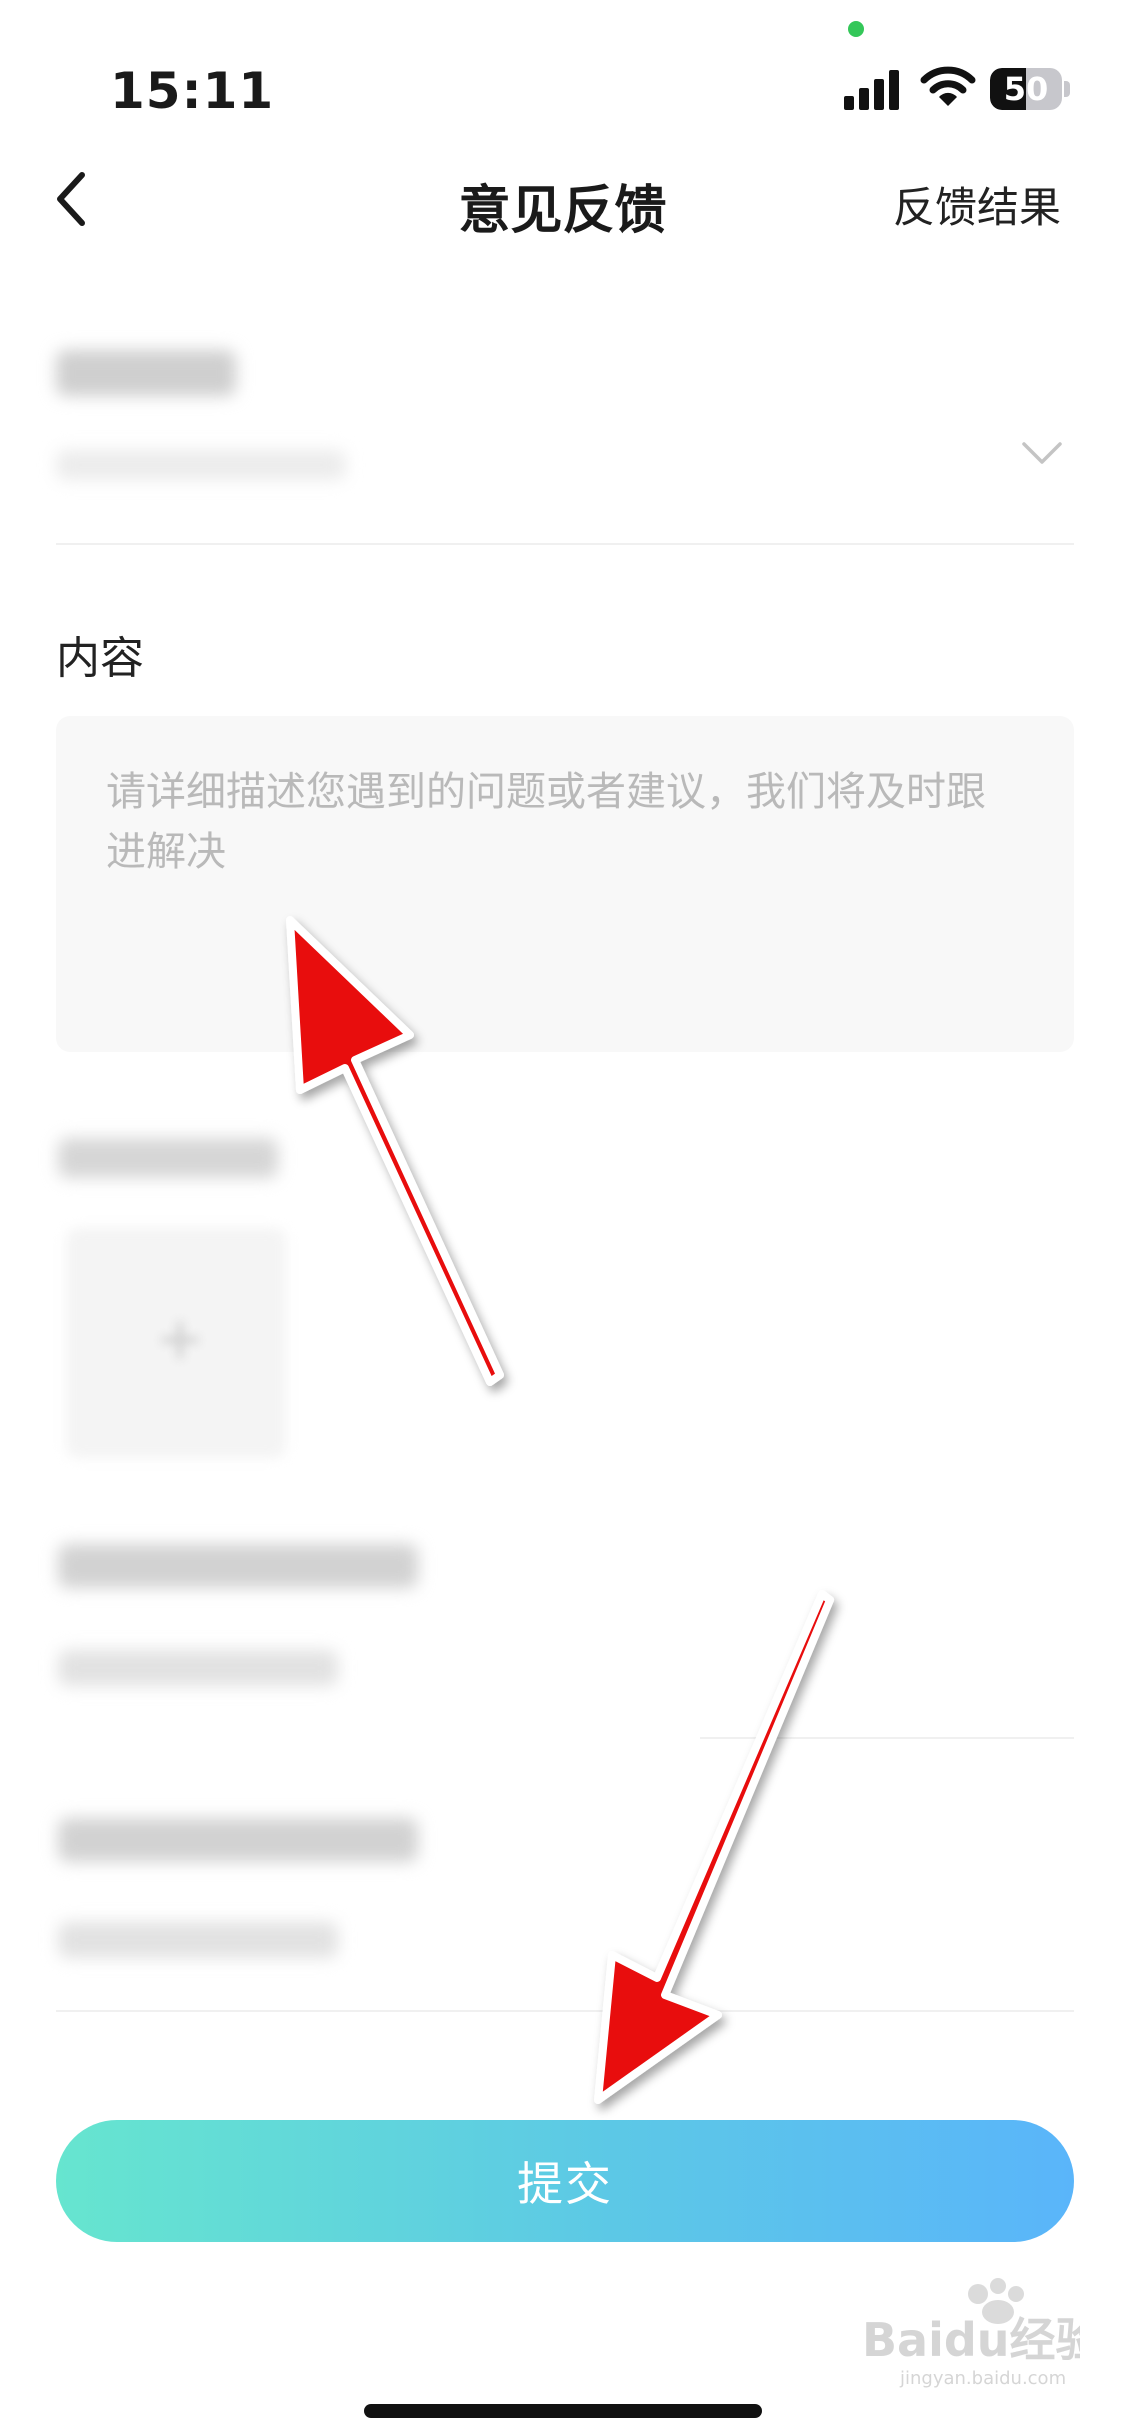 This screenshot has width=1125, height=2436. Describe the element at coordinates (238, 1566) in the screenshot. I see `contact-field-label` at that location.